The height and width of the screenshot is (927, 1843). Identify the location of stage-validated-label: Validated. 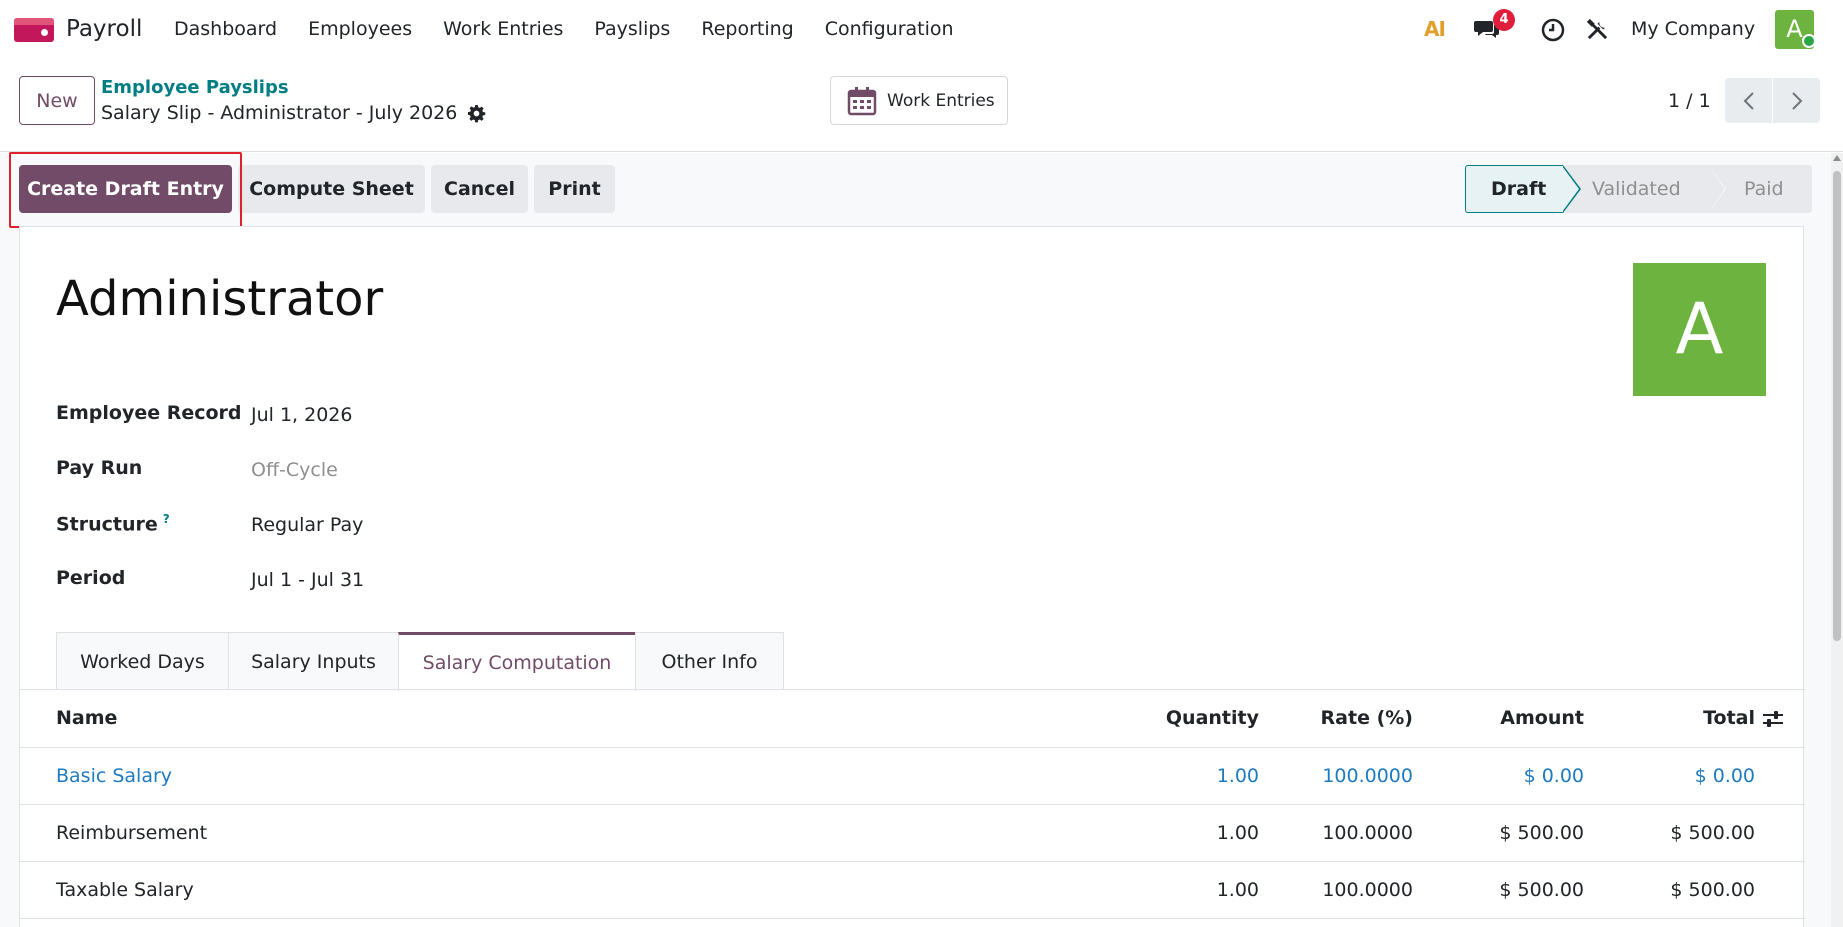
(1636, 189).